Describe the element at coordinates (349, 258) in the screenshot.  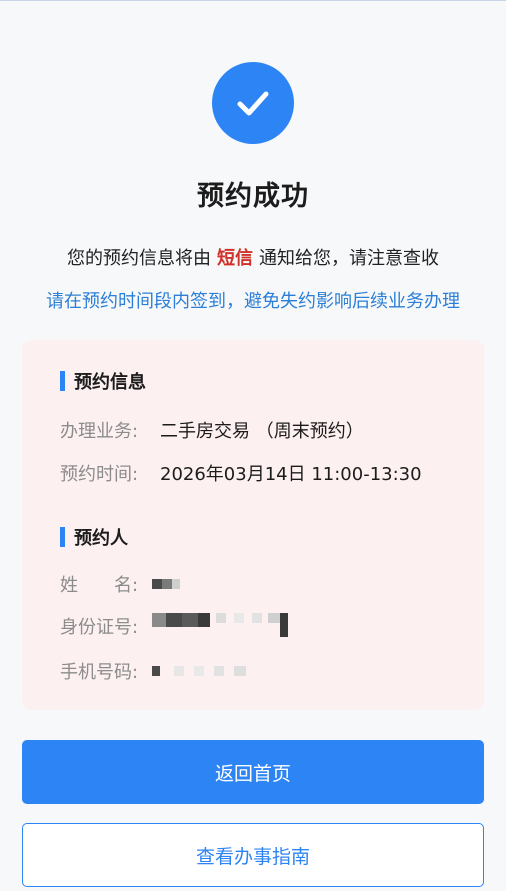
I see `notice-suffix: 通知给您，请注意查收` at that location.